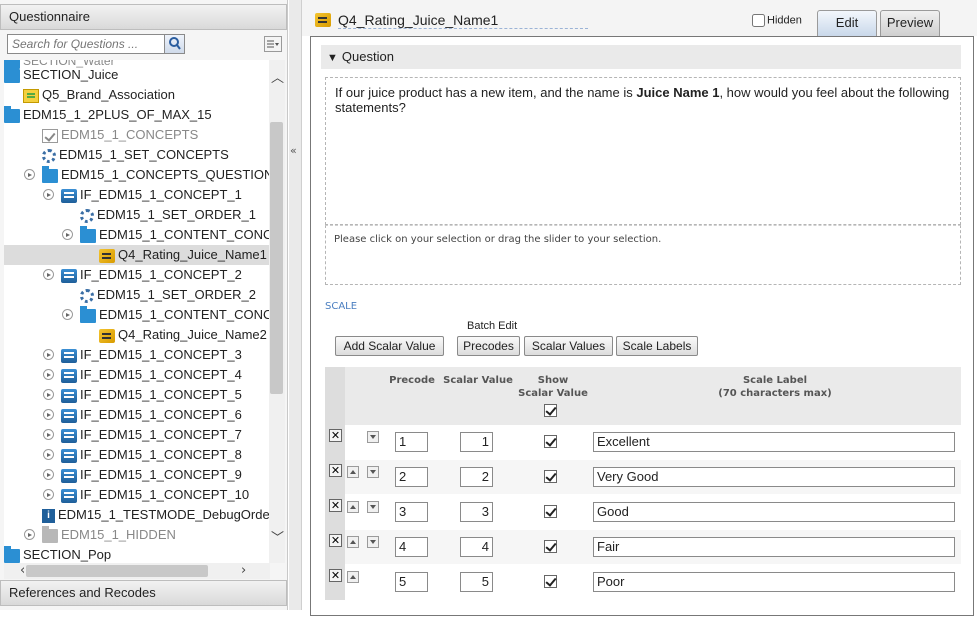  Describe the element at coordinates (774, 477) in the screenshot. I see `scale-label-input: Very Good` at that location.